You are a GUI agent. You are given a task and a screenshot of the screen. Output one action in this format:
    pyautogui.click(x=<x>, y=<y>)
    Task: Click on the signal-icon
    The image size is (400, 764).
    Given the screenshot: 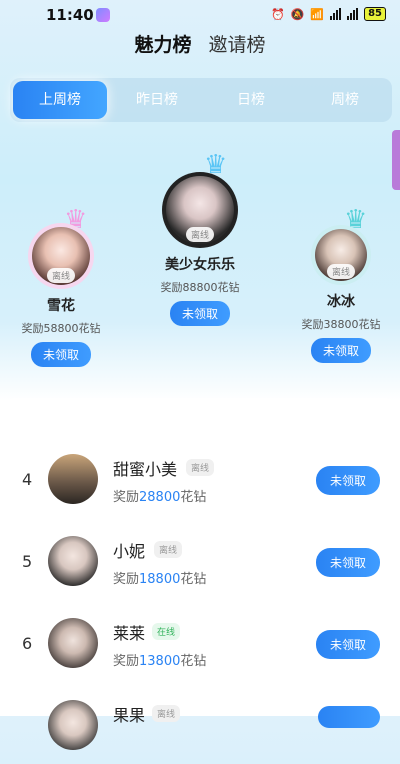 What is the action you would take?
    pyautogui.click(x=336, y=14)
    